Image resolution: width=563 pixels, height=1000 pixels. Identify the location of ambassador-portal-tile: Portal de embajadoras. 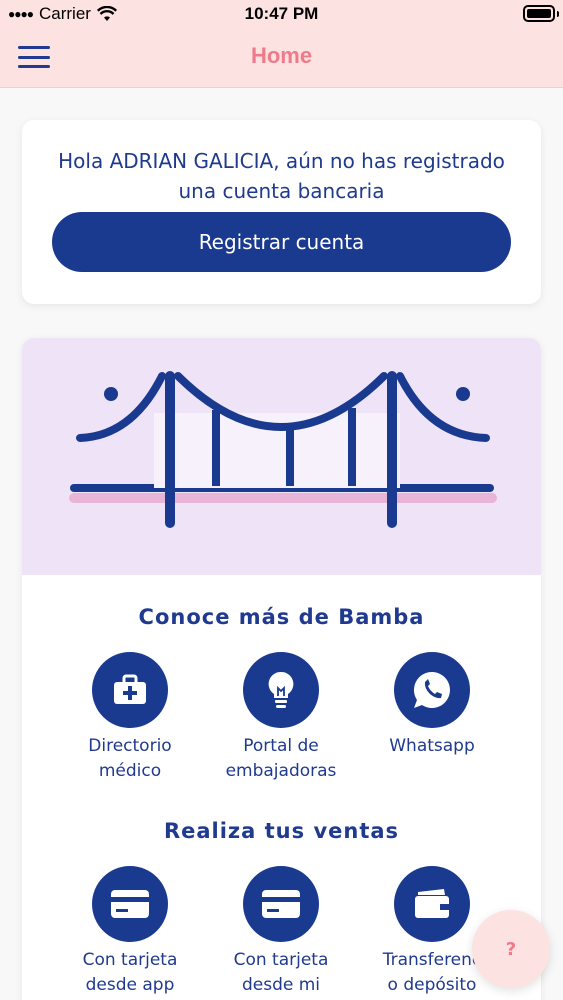
(281, 718).